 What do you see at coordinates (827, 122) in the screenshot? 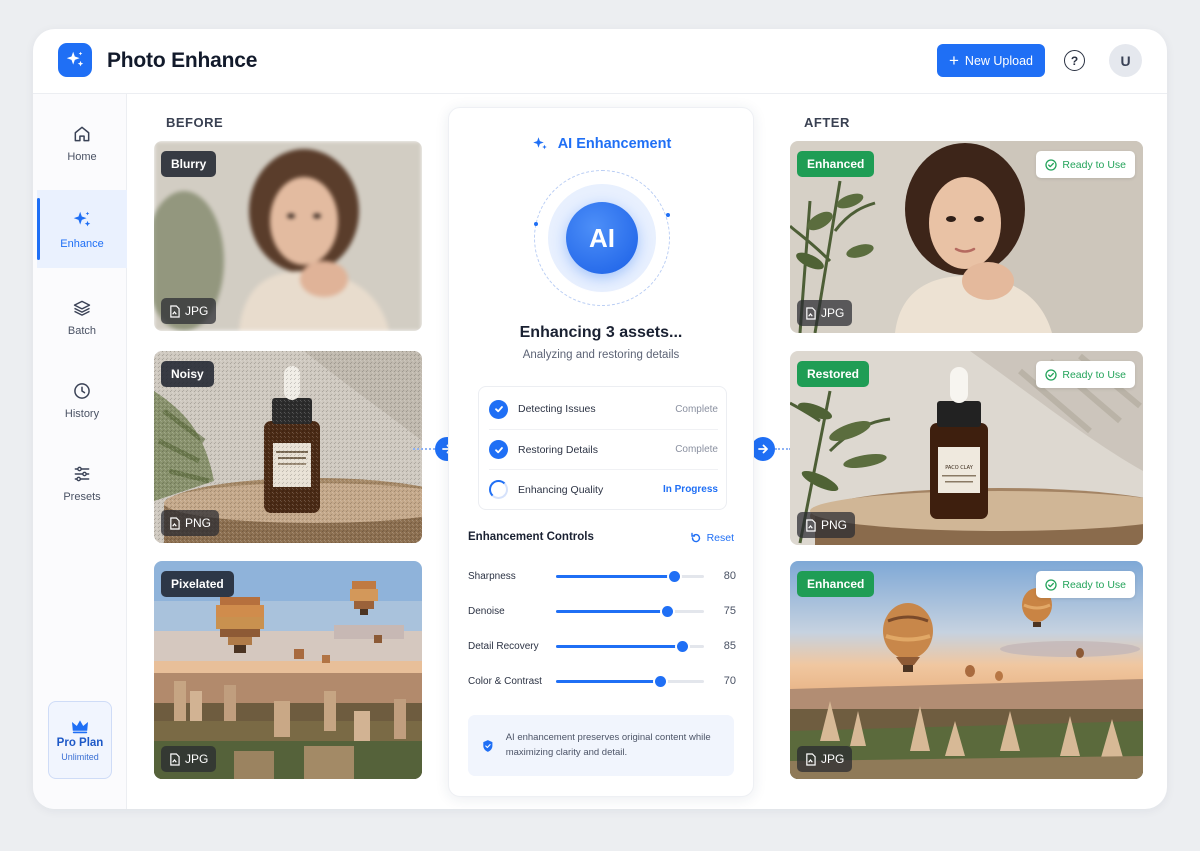
I see `after-label: AFTER` at bounding box center [827, 122].